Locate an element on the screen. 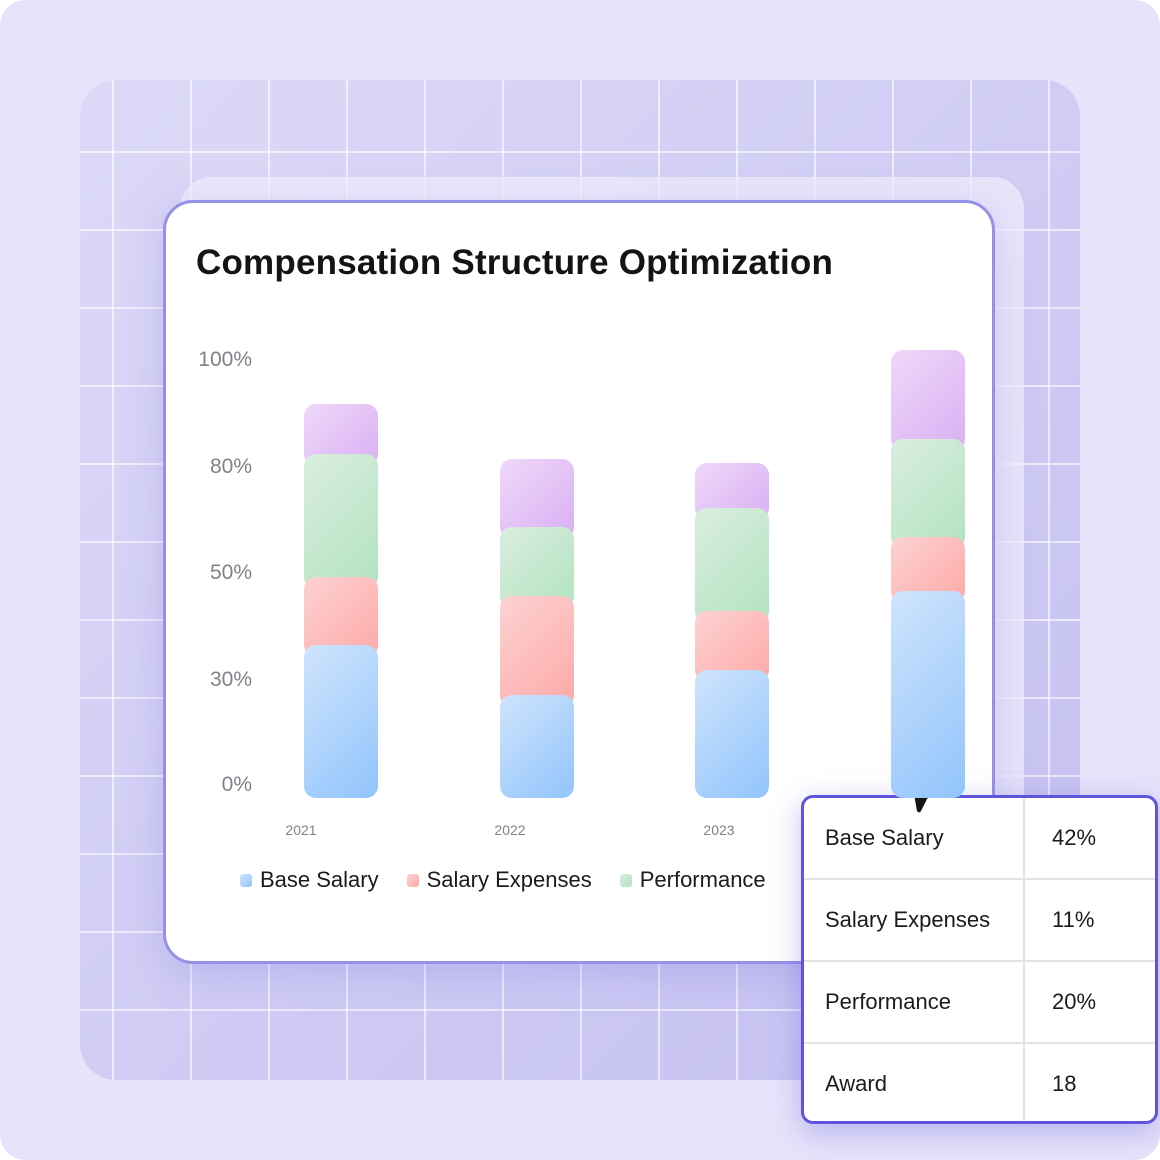 The image size is (1160, 1160). y-tick-label: 30% is located at coordinates (230, 679).